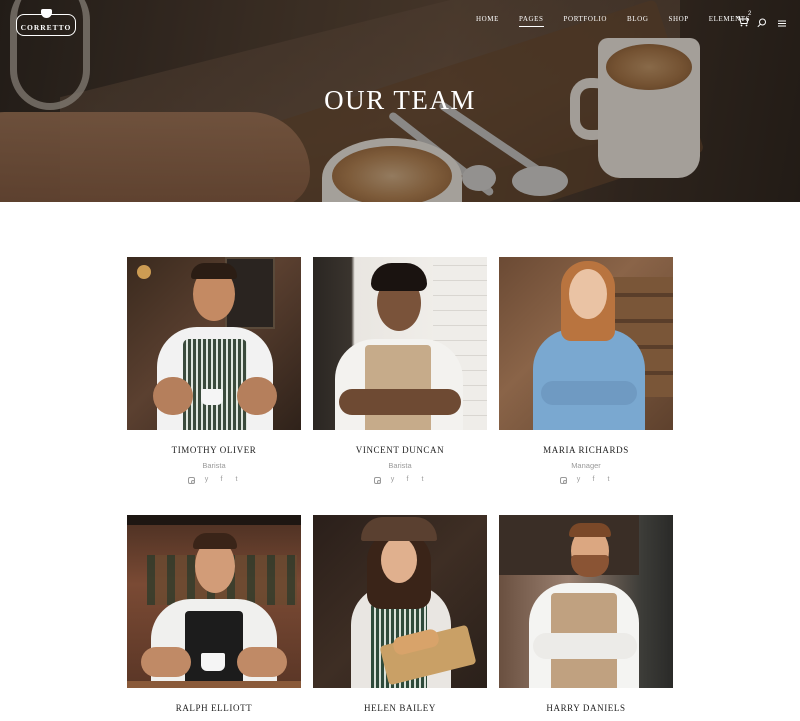 This screenshot has width=800, height=721. Describe the element at coordinates (400, 708) in the screenshot. I see `team-member-name: HELEN BAILEY` at that location.